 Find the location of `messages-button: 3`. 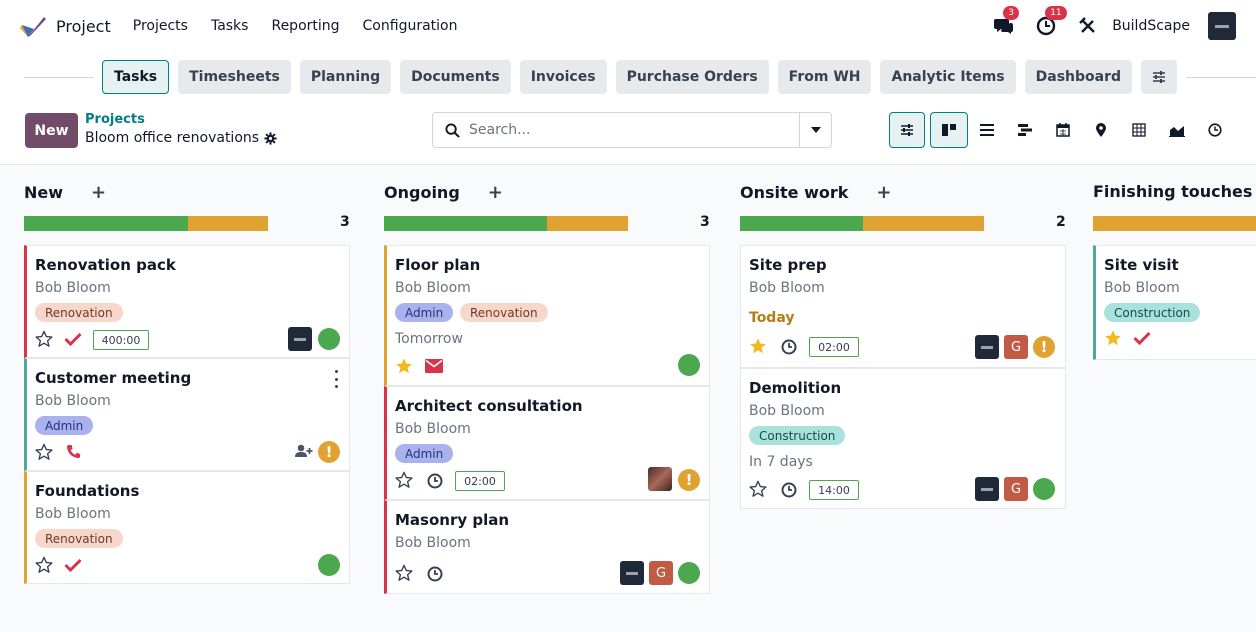

messages-button: 3 is located at coordinates (1005, 22).